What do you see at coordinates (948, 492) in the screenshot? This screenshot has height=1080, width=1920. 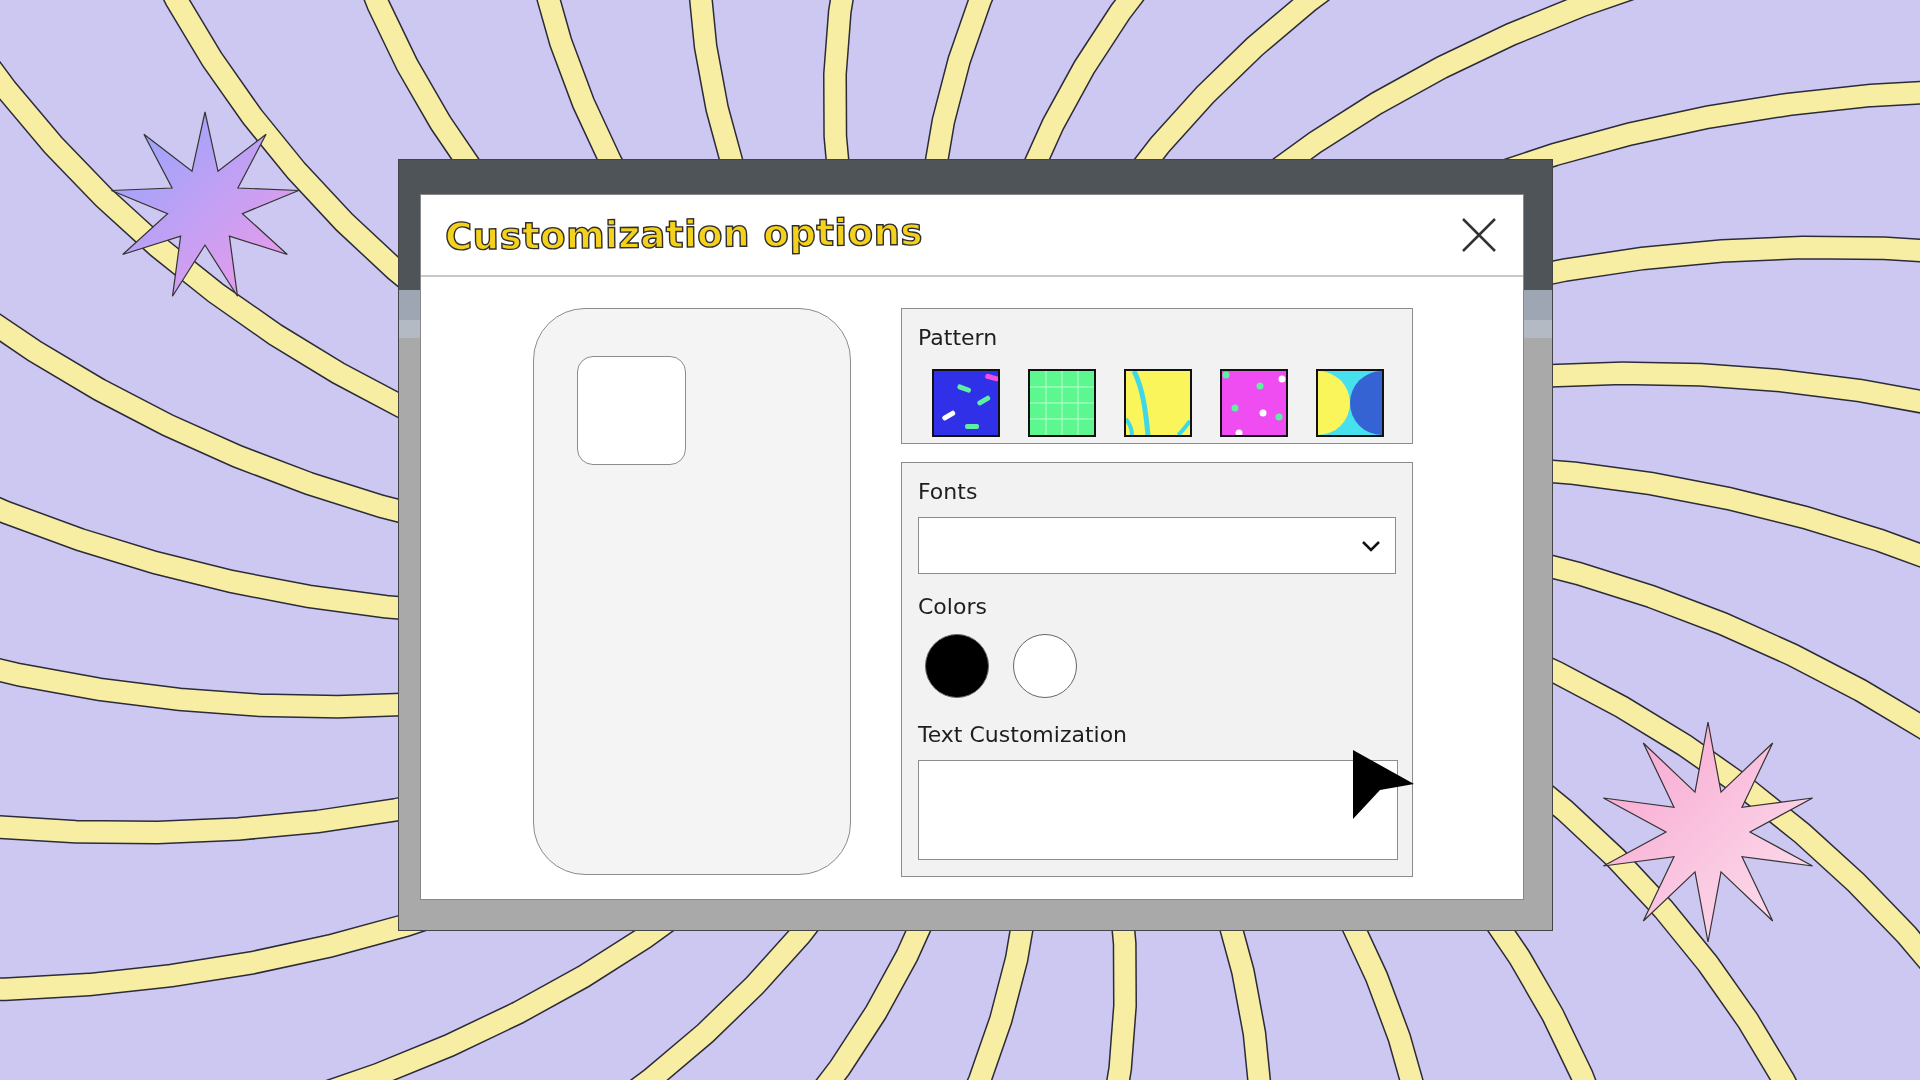 I see `fonts-label: Fonts` at bounding box center [948, 492].